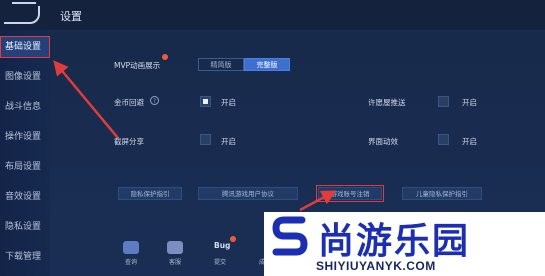  Describe the element at coordinates (318, 201) in the screenshot. I see `arrow-to-account-deletion` at that location.